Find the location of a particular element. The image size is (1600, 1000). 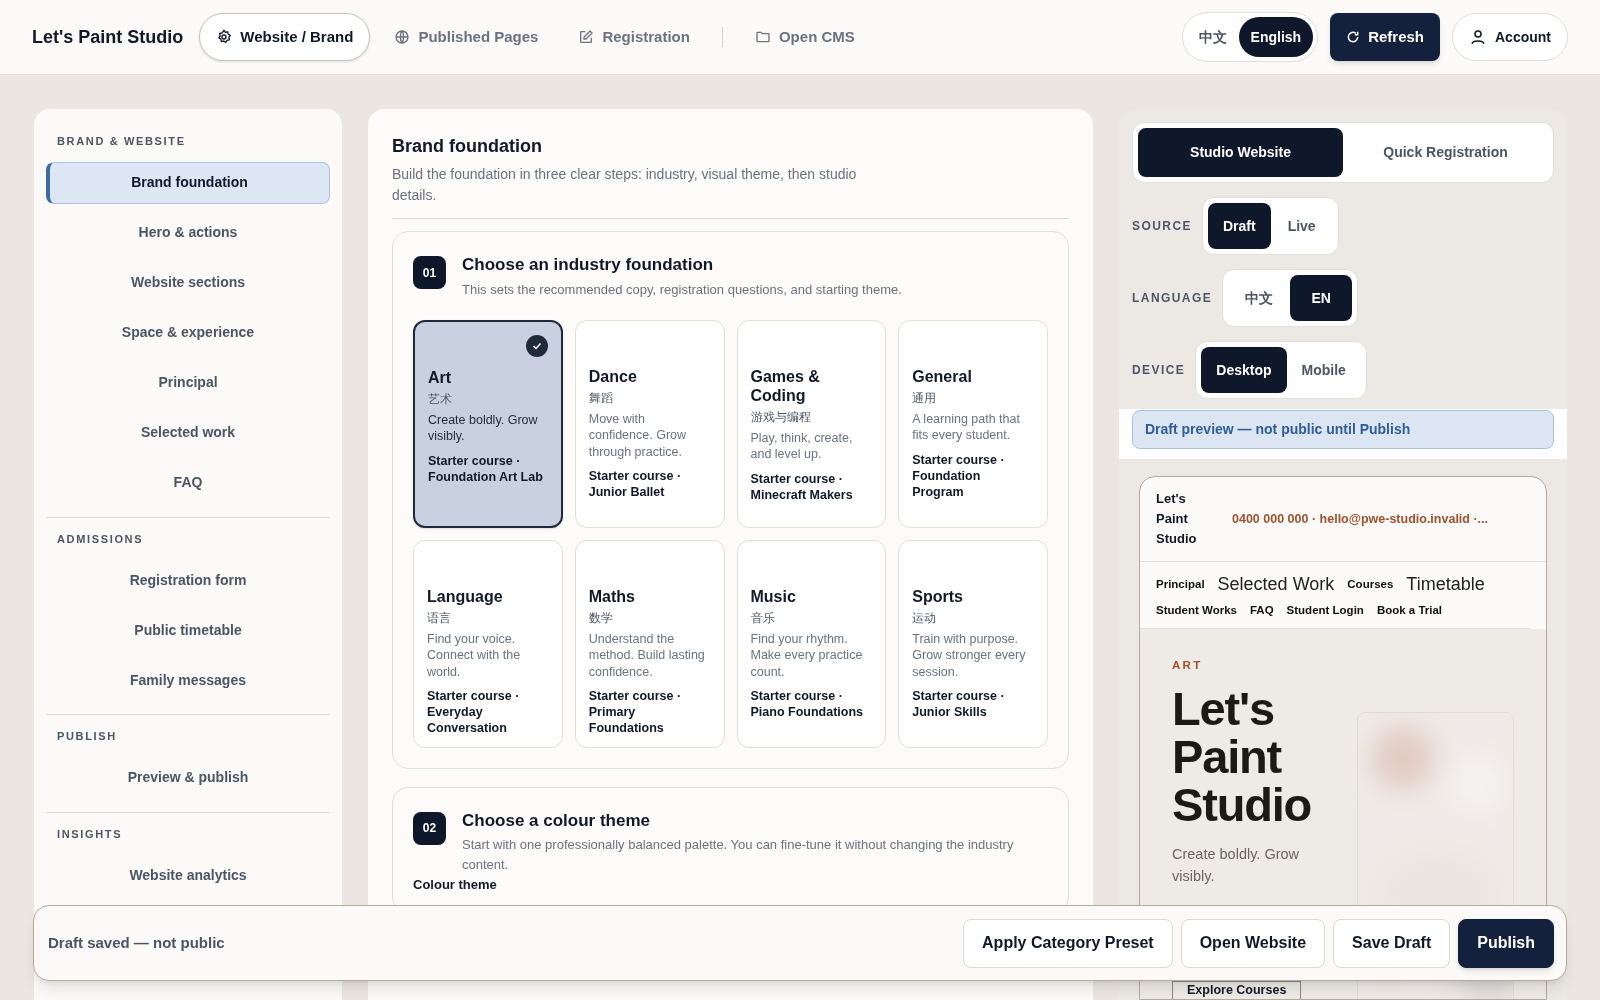

segment-option: Desktop is located at coordinates (1244, 370).